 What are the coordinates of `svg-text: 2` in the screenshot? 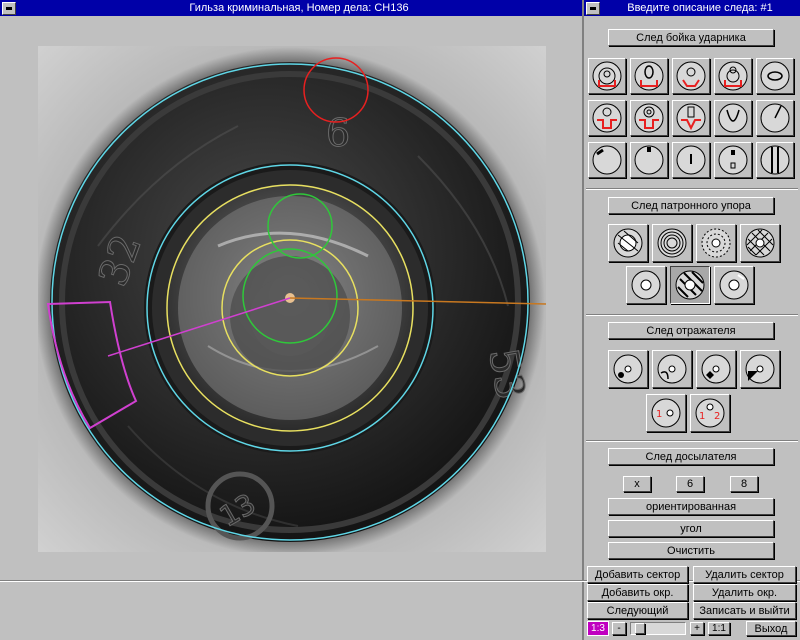 It's located at (717, 416).